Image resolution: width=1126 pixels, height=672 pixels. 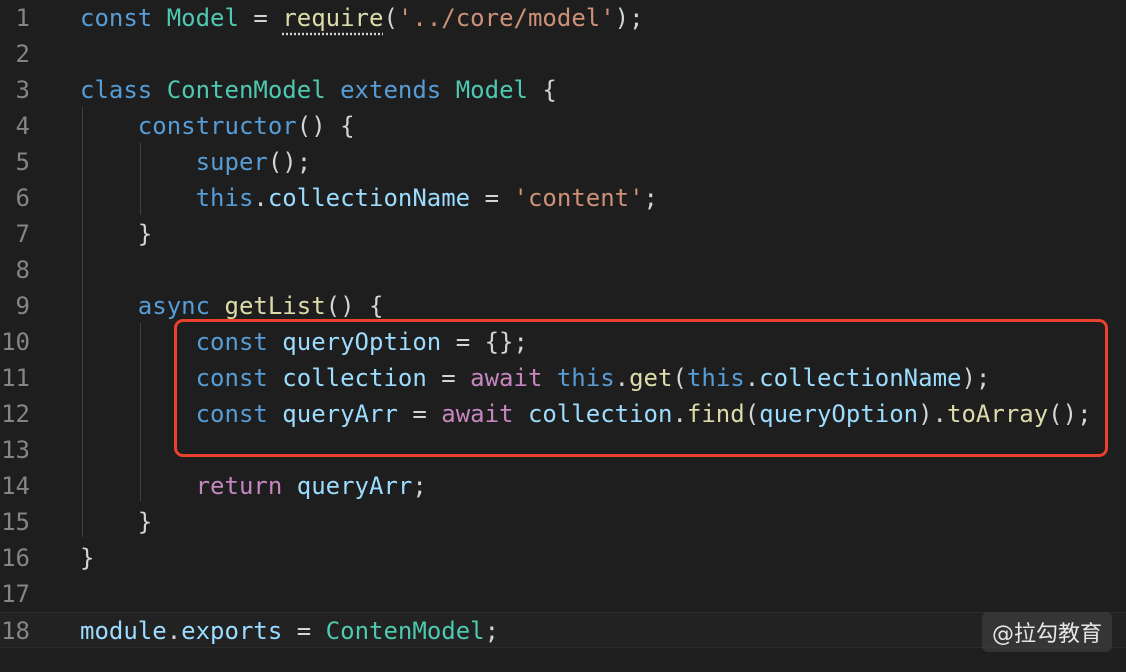 I want to click on line-number: 4, so click(x=22, y=126).